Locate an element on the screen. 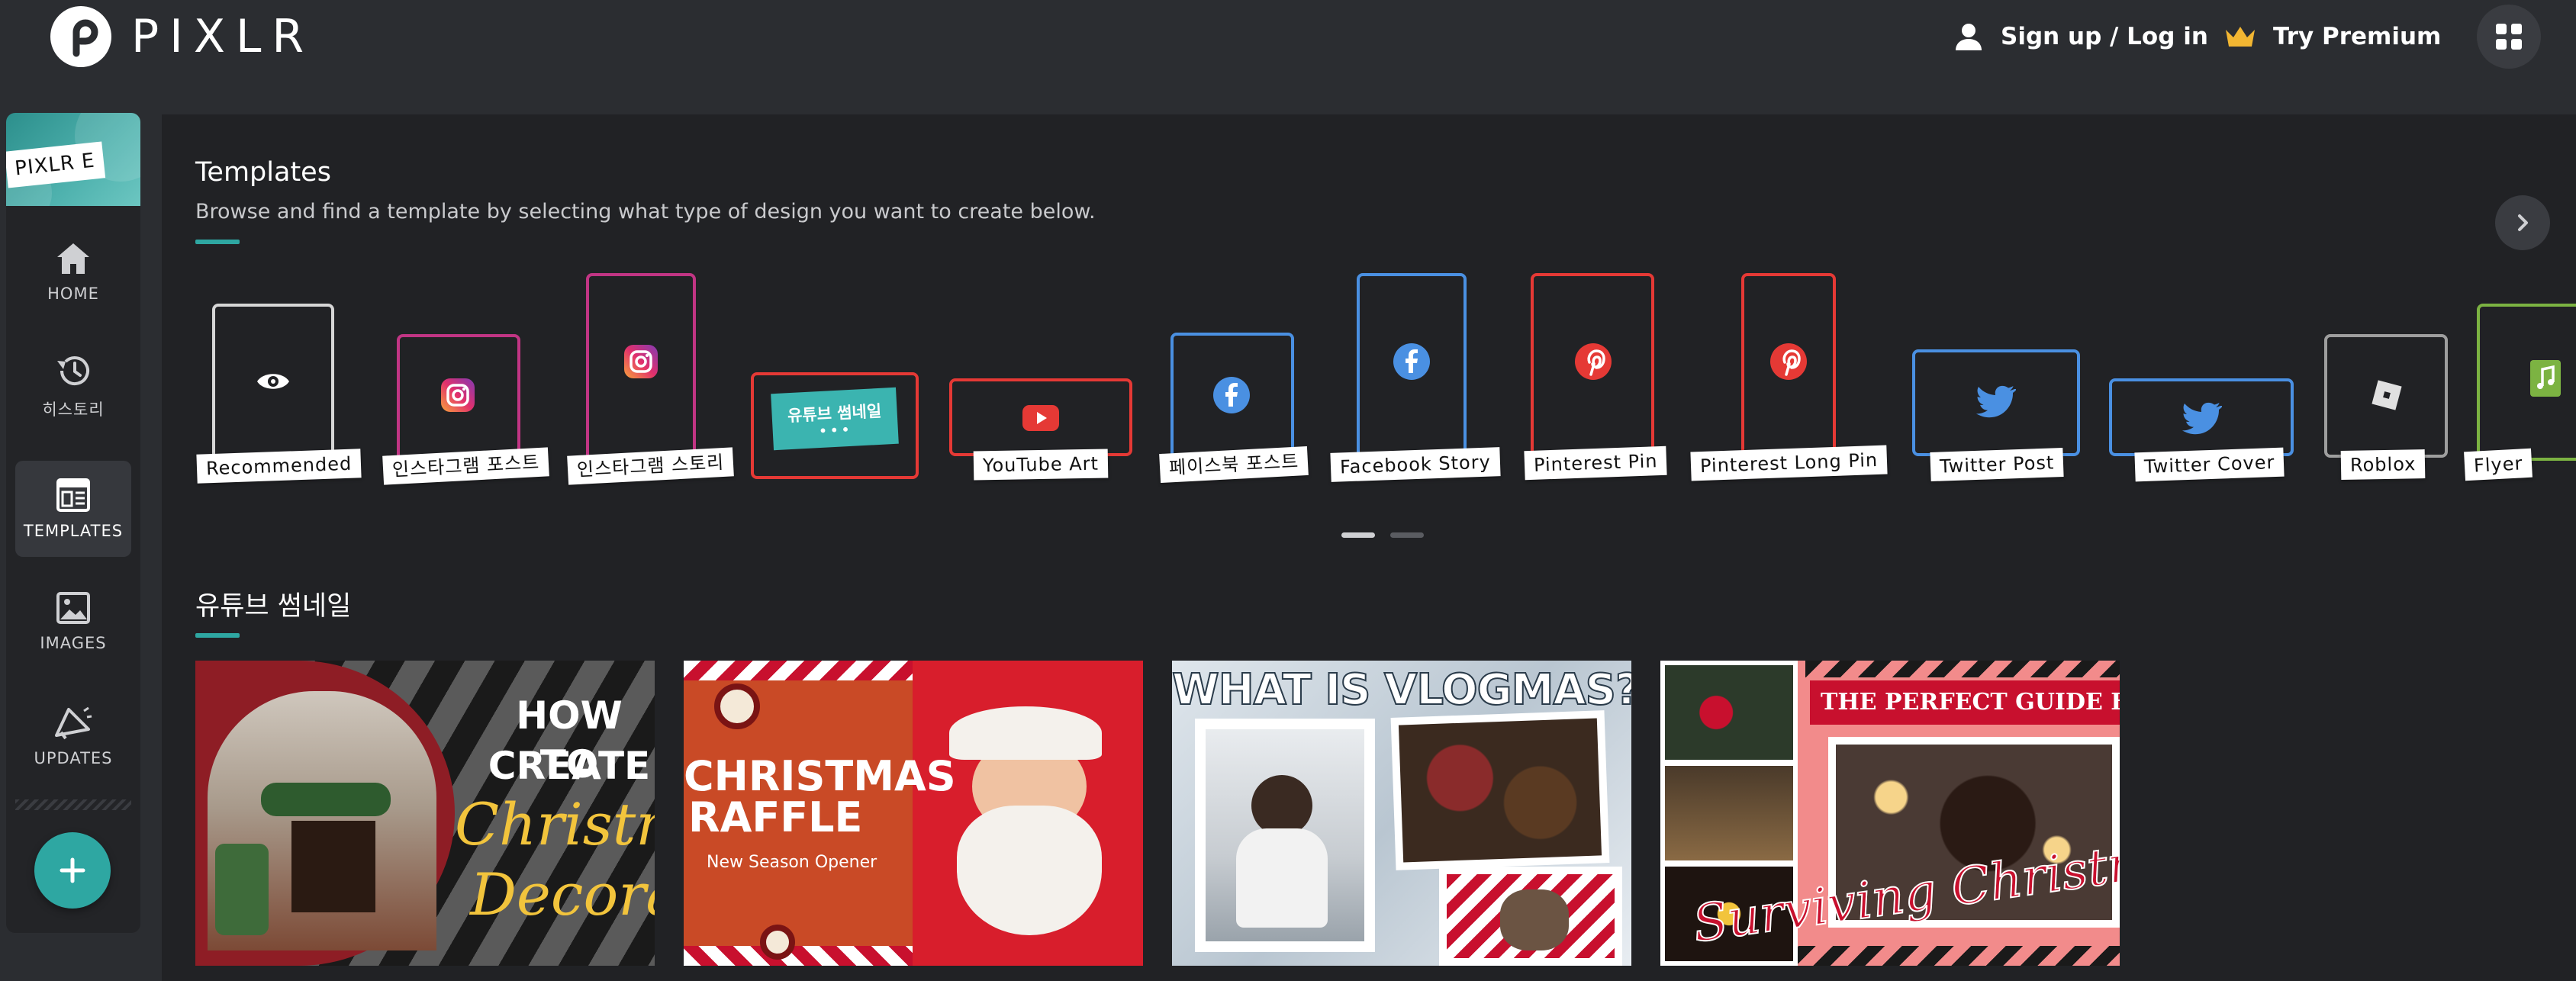  signup-label: Sign up / Log in is located at coordinates (2104, 36).